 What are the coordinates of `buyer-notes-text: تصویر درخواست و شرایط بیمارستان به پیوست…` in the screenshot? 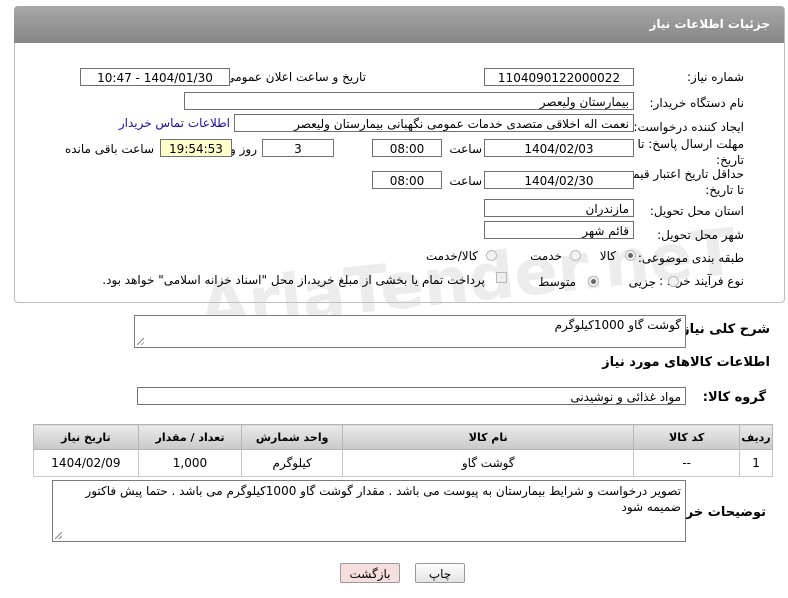 It's located at (383, 499).